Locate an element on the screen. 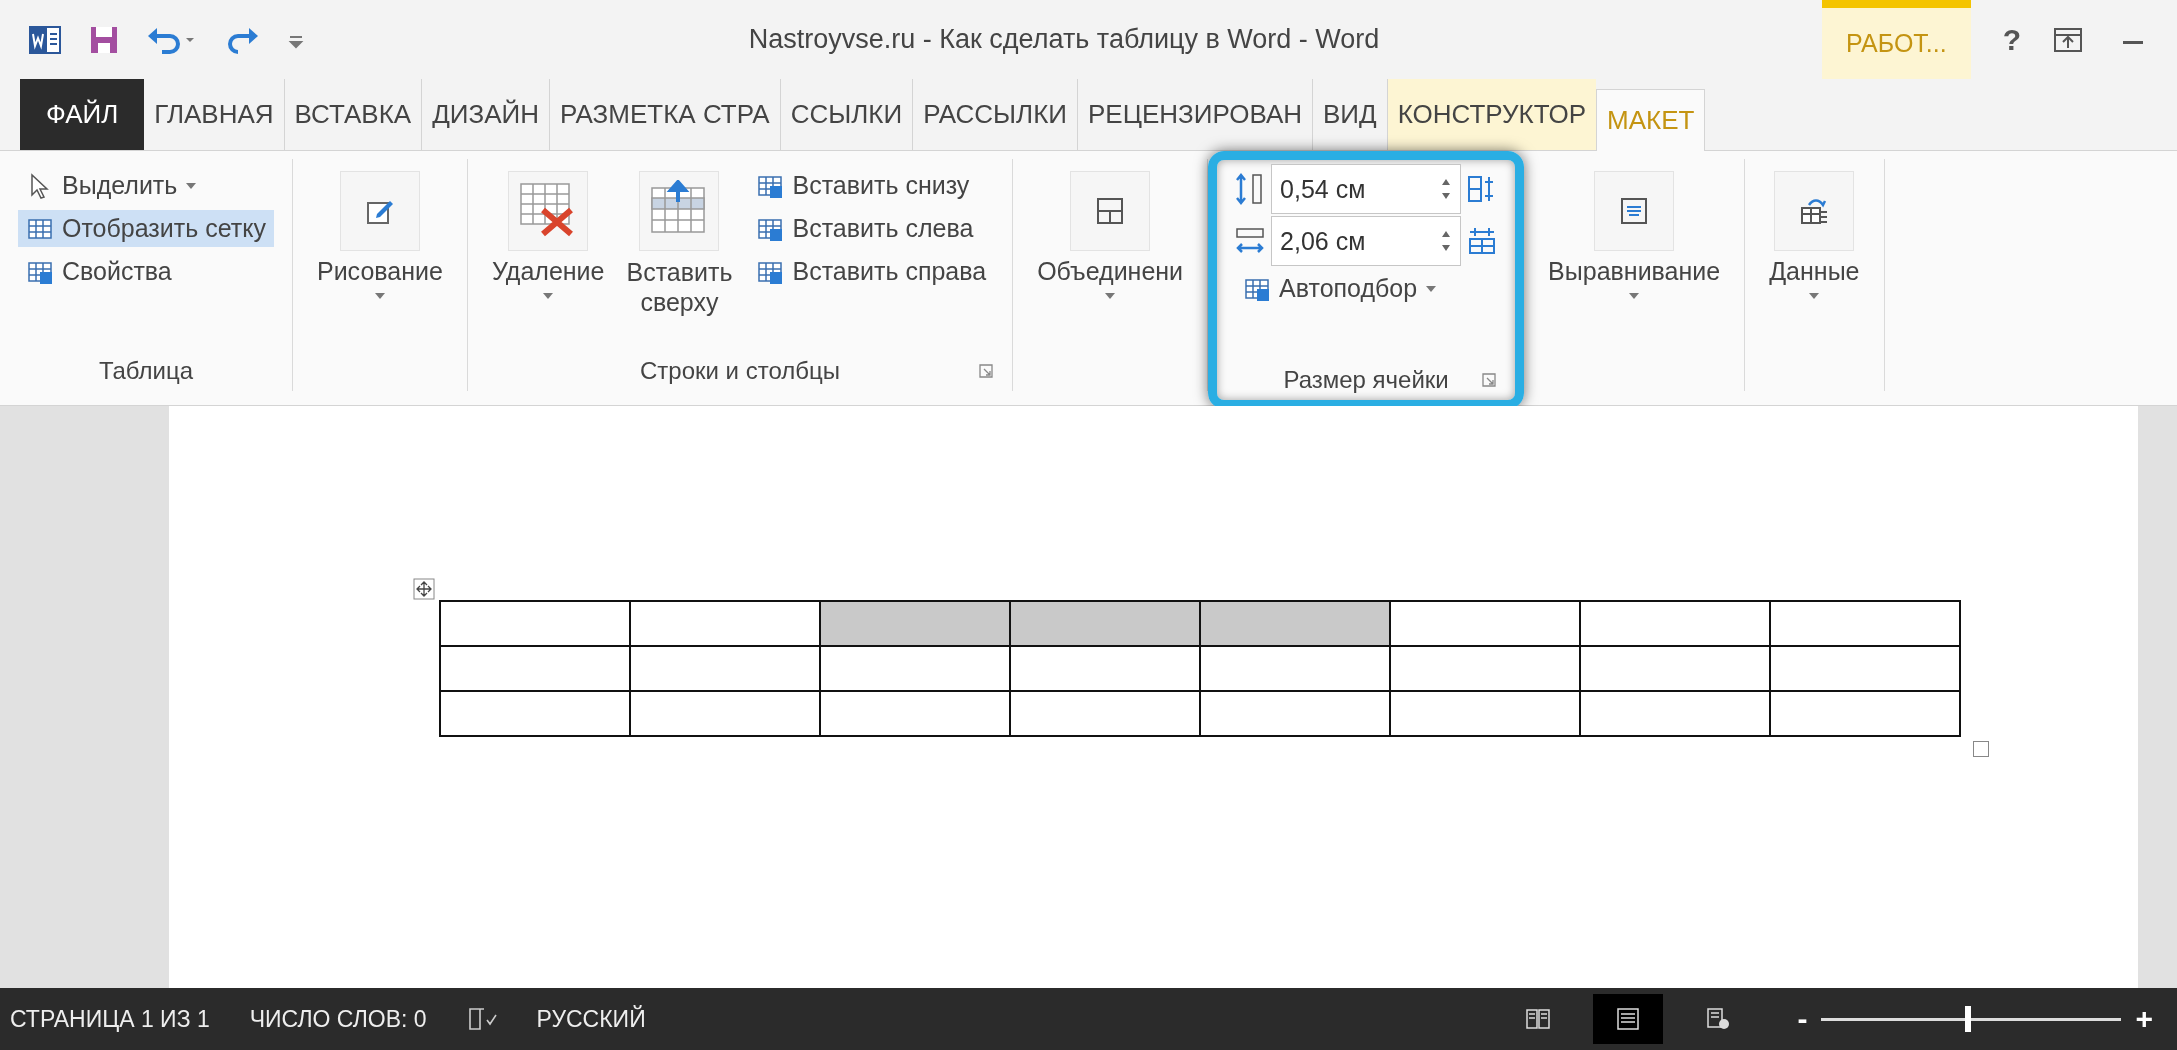  window-title: Nastroyvse.ru - Как сделать таблицу в Word - Word is located at coordinates (1064, 39).